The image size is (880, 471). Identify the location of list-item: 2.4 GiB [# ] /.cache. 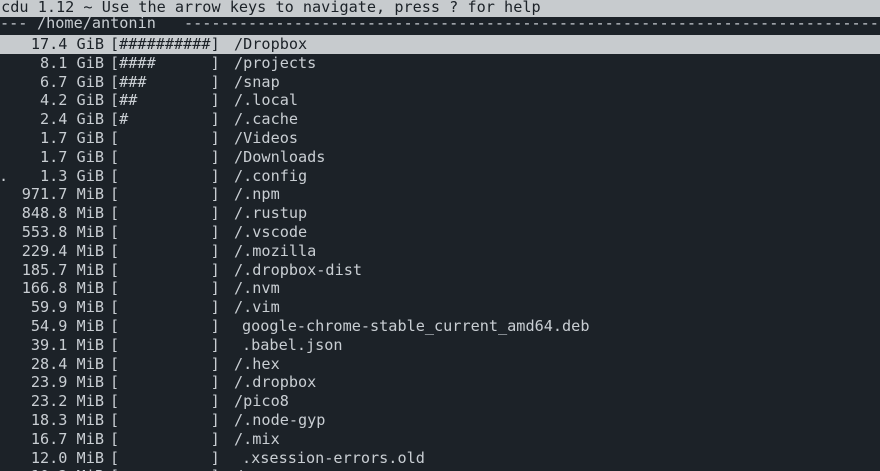
(440, 119).